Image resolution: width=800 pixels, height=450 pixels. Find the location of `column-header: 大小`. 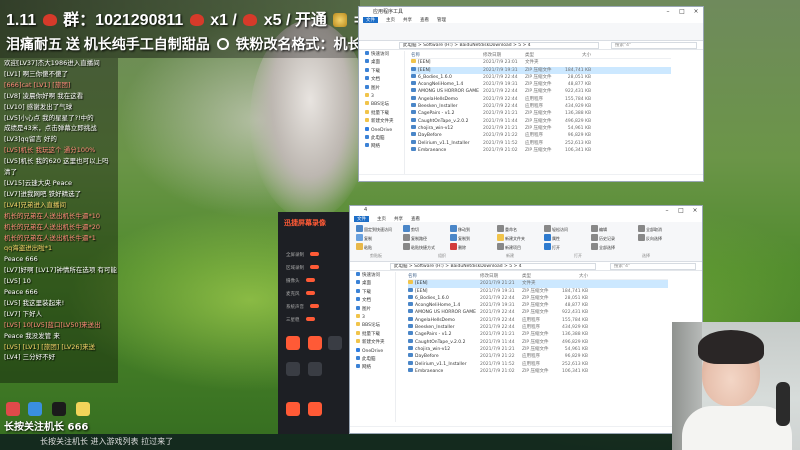

column-header: 大小 is located at coordinates (575, 276).